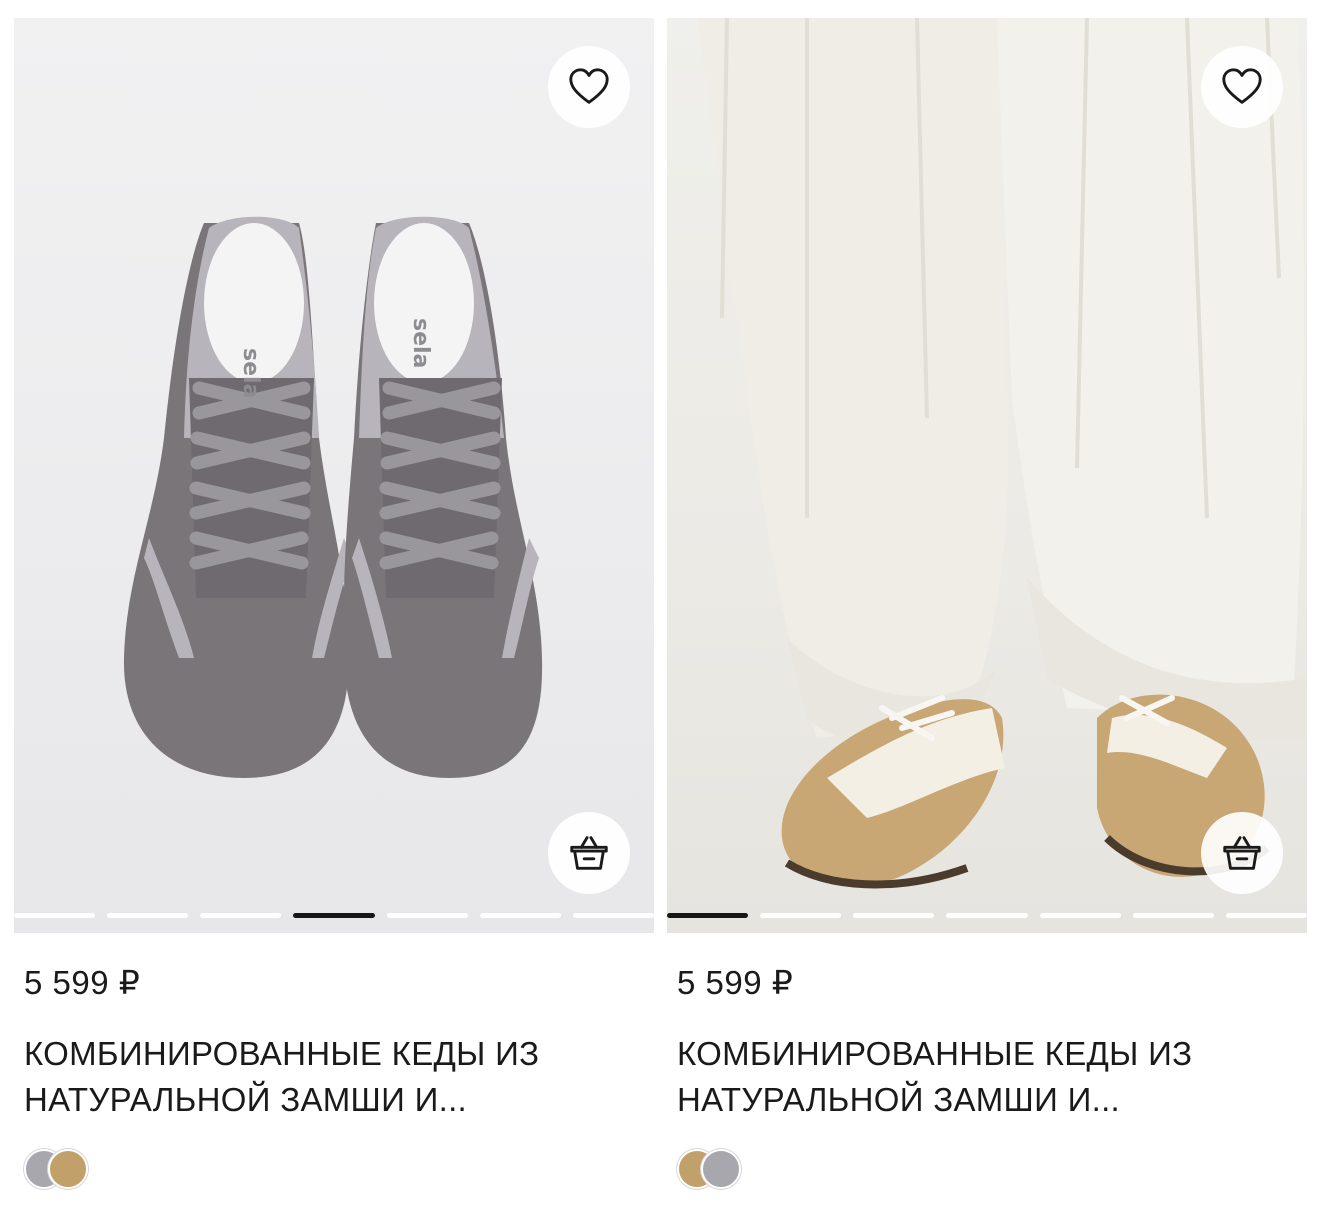 The image size is (1320, 1219). Describe the element at coordinates (333, 497) in the screenshot. I see `product-photo-grey-sneakers: sela sela` at that location.